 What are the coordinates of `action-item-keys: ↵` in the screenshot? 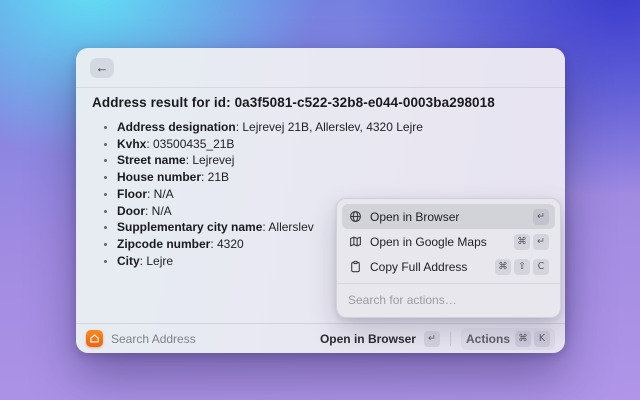 It's located at (541, 216).